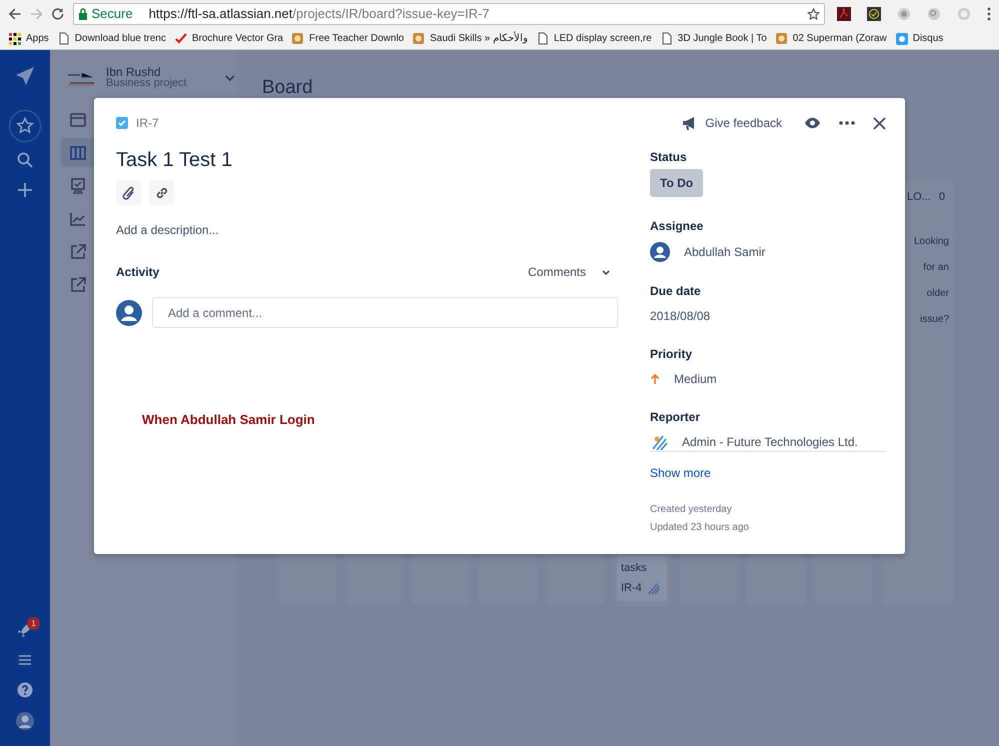  What do you see at coordinates (928, 38) in the screenshot?
I see `bookmark-link: Disqus` at bounding box center [928, 38].